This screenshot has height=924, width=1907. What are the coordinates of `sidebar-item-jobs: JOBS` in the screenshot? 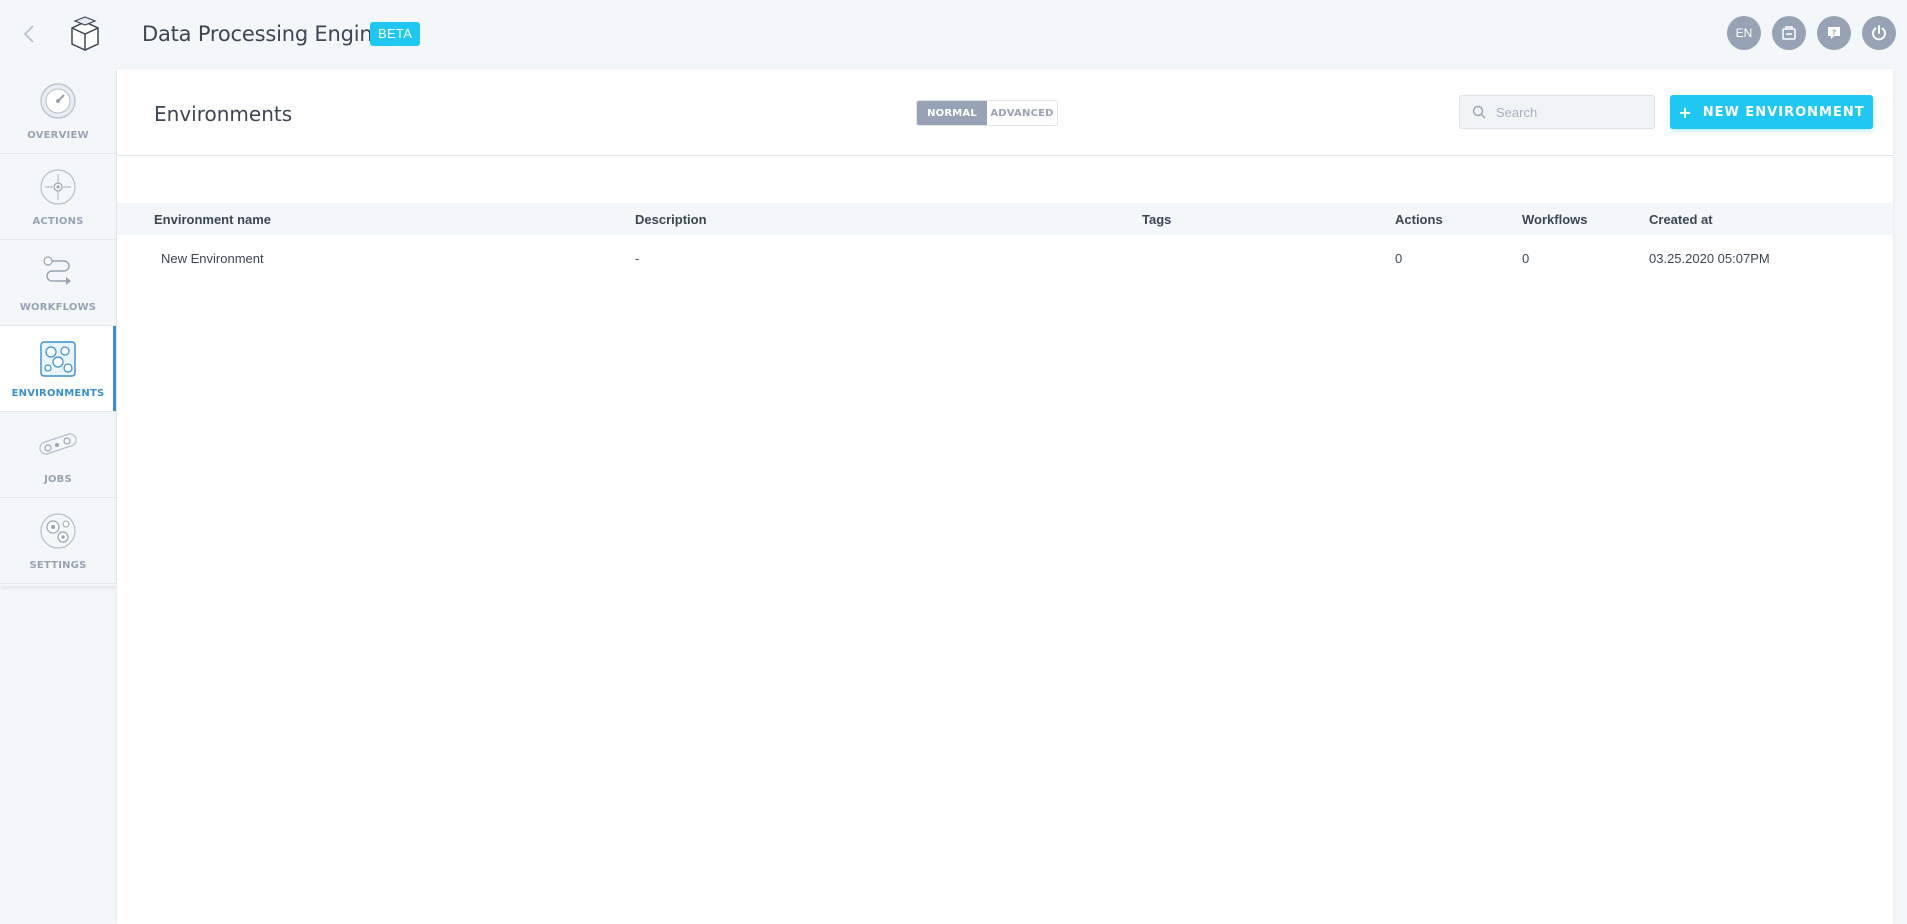 It's located at (58, 455).